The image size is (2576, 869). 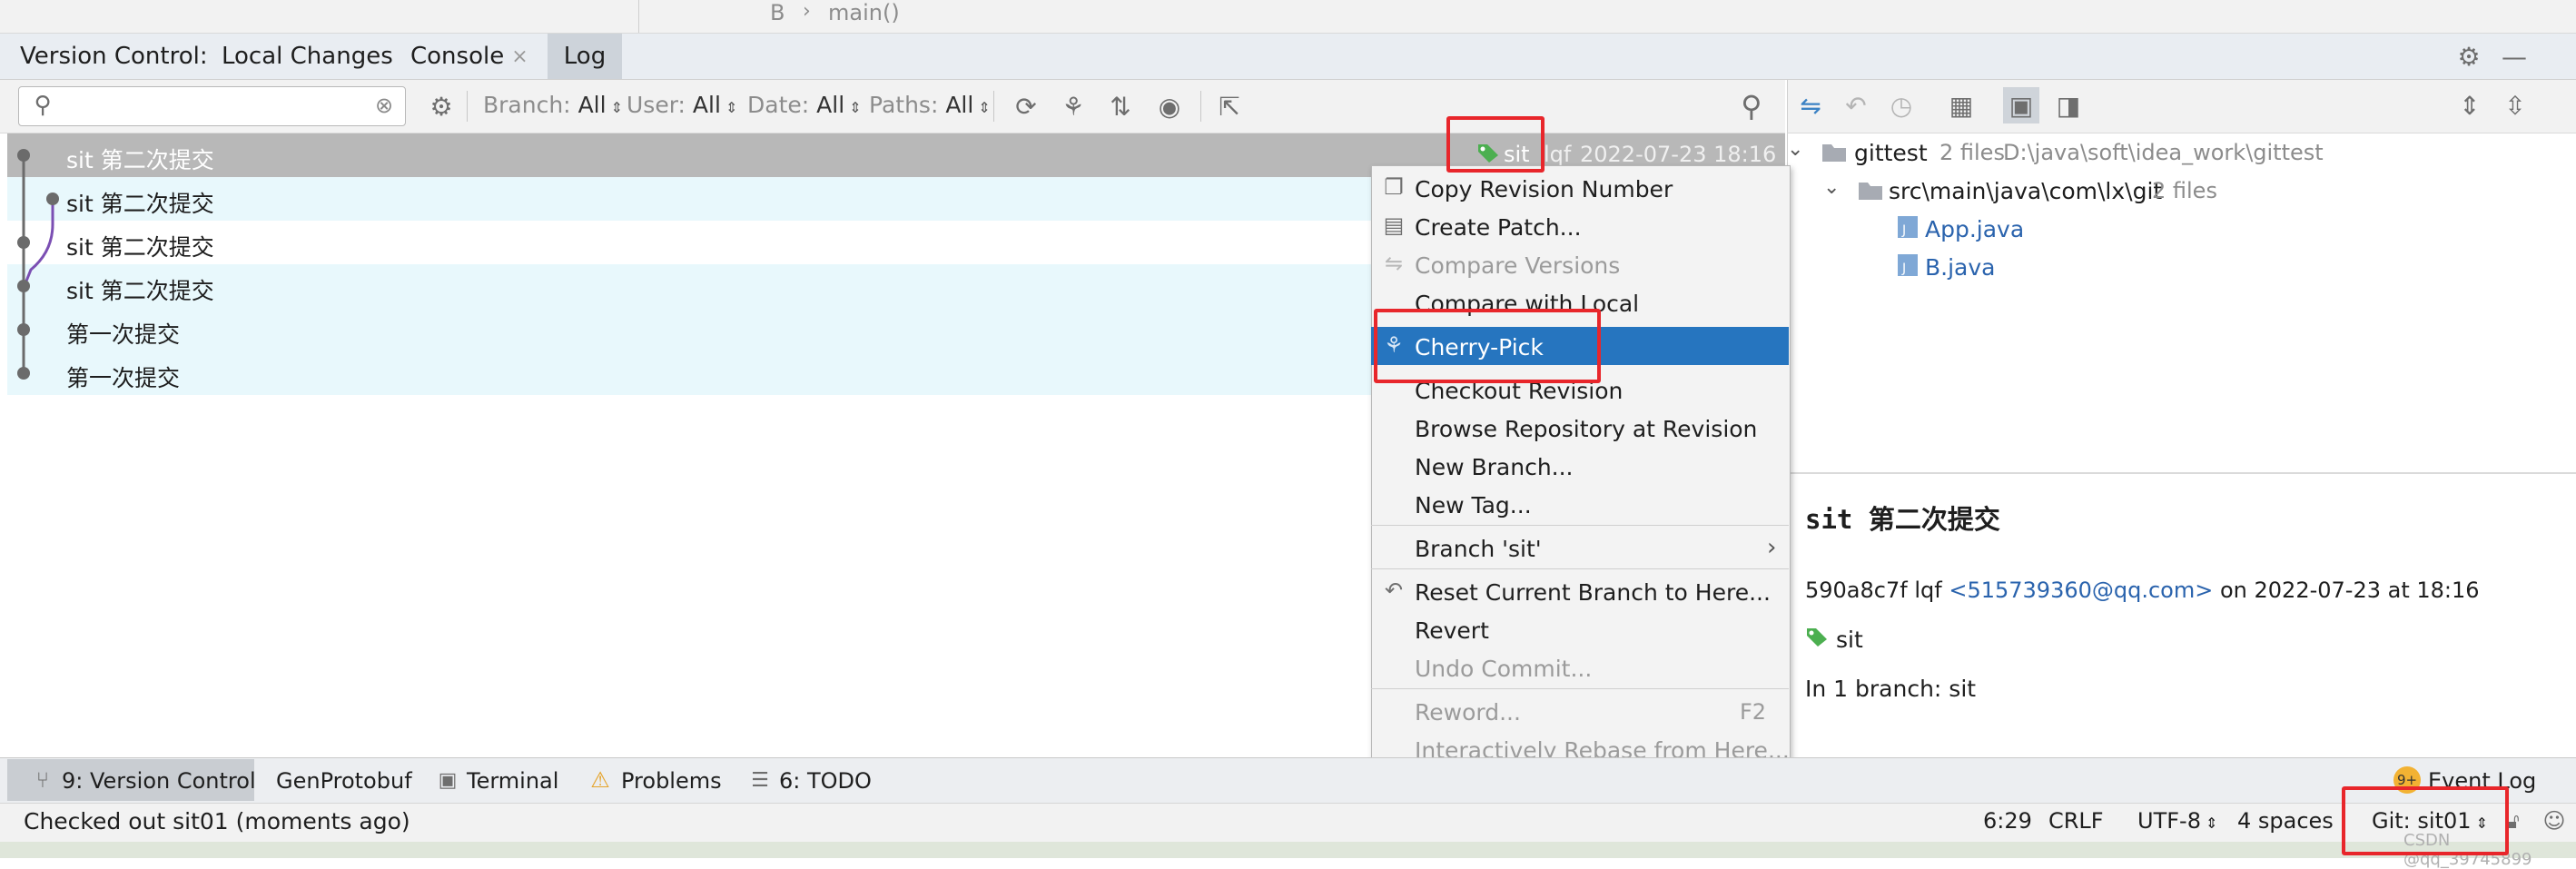 I want to click on menu-item-branch-sit: Branch 'sit' ›, so click(x=1580, y=548).